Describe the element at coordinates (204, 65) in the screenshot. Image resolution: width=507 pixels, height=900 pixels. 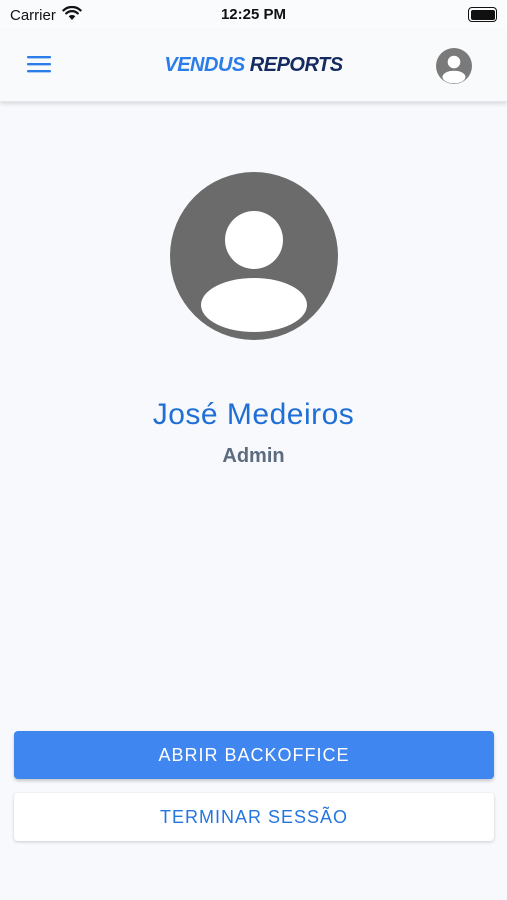
I see `logo-text-vendus: VENDUS` at that location.